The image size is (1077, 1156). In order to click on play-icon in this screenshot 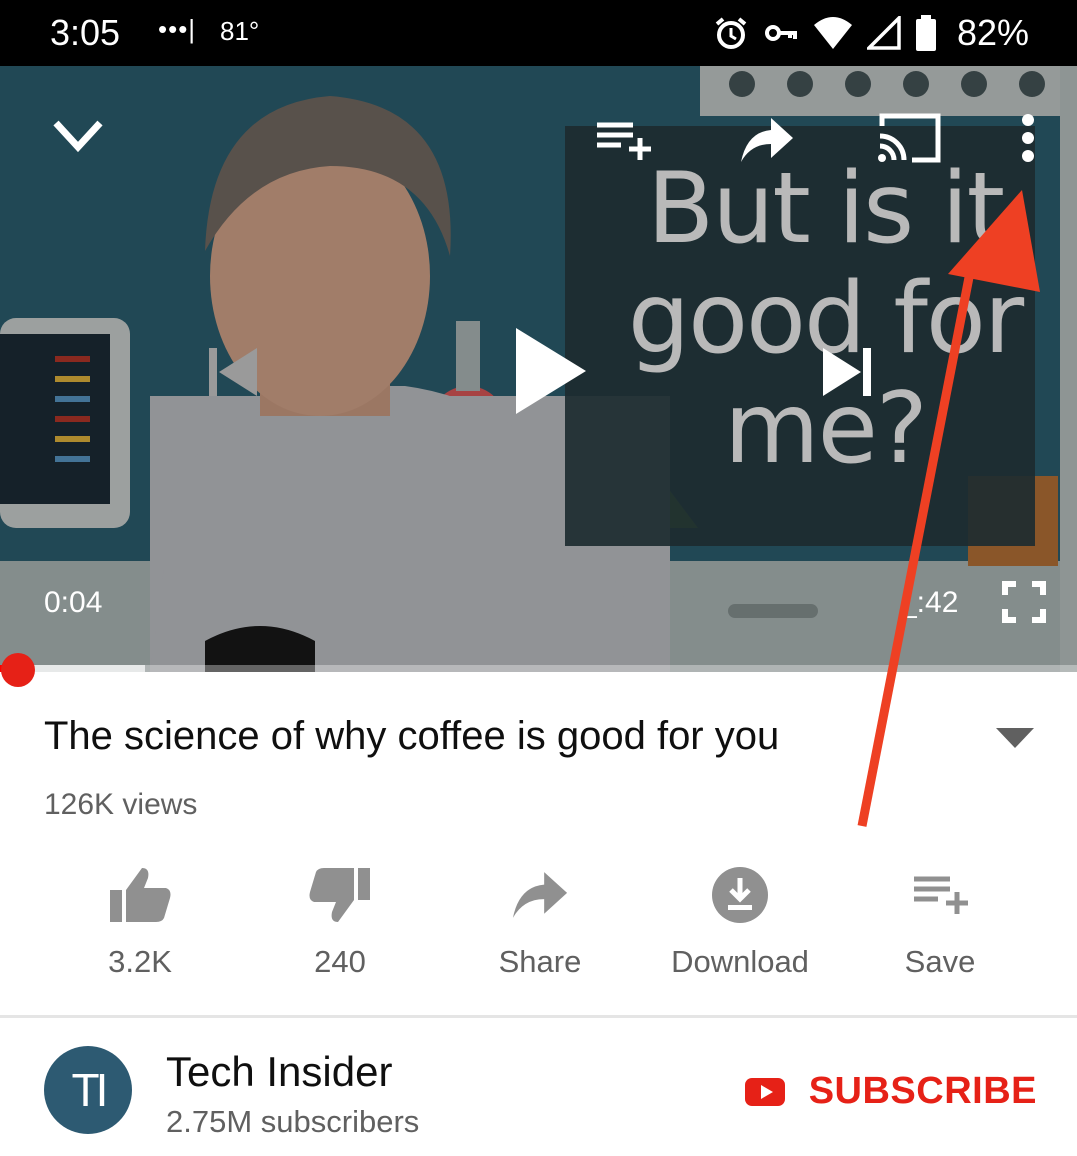, I will do `click(551, 371)`.